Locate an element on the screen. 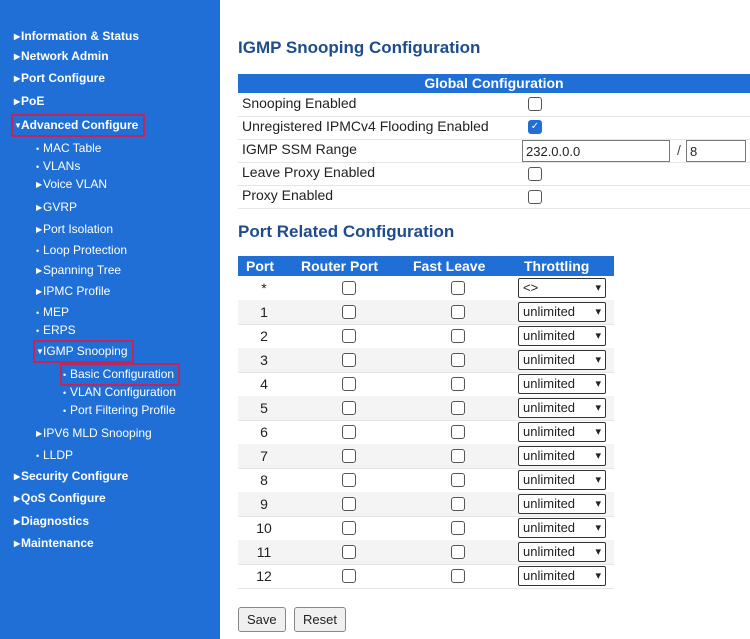 This screenshot has height=639, width=750. nav-vlan-configuration: • VLAN Configuration is located at coordinates (119, 392).